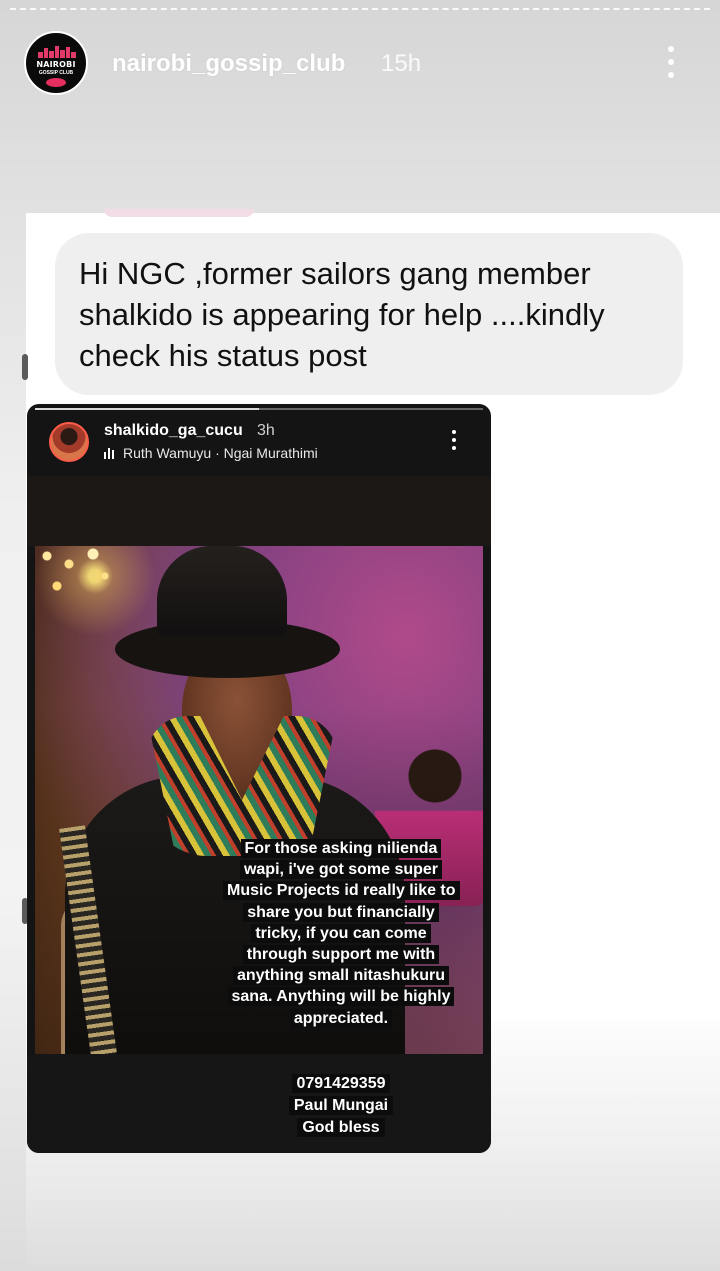 This screenshot has width=720, height=1271. What do you see at coordinates (69, 442) in the screenshot?
I see `shared-story-avatar` at bounding box center [69, 442].